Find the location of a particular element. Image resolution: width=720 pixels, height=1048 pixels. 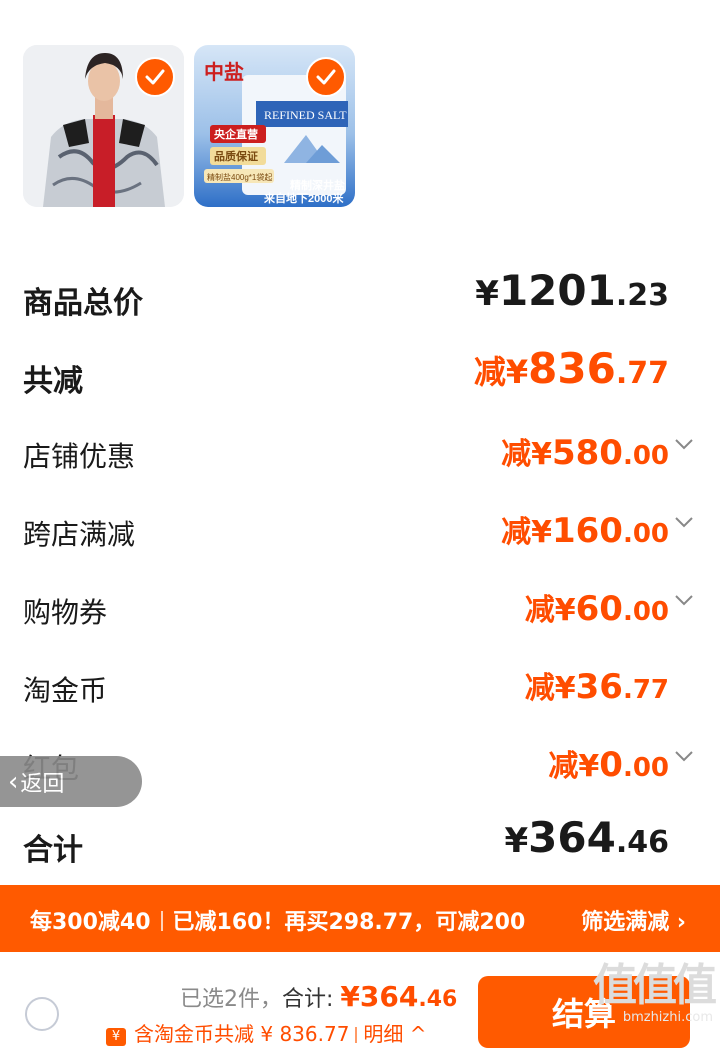

total-amount: ¥364.46 is located at coordinates (399, 996).